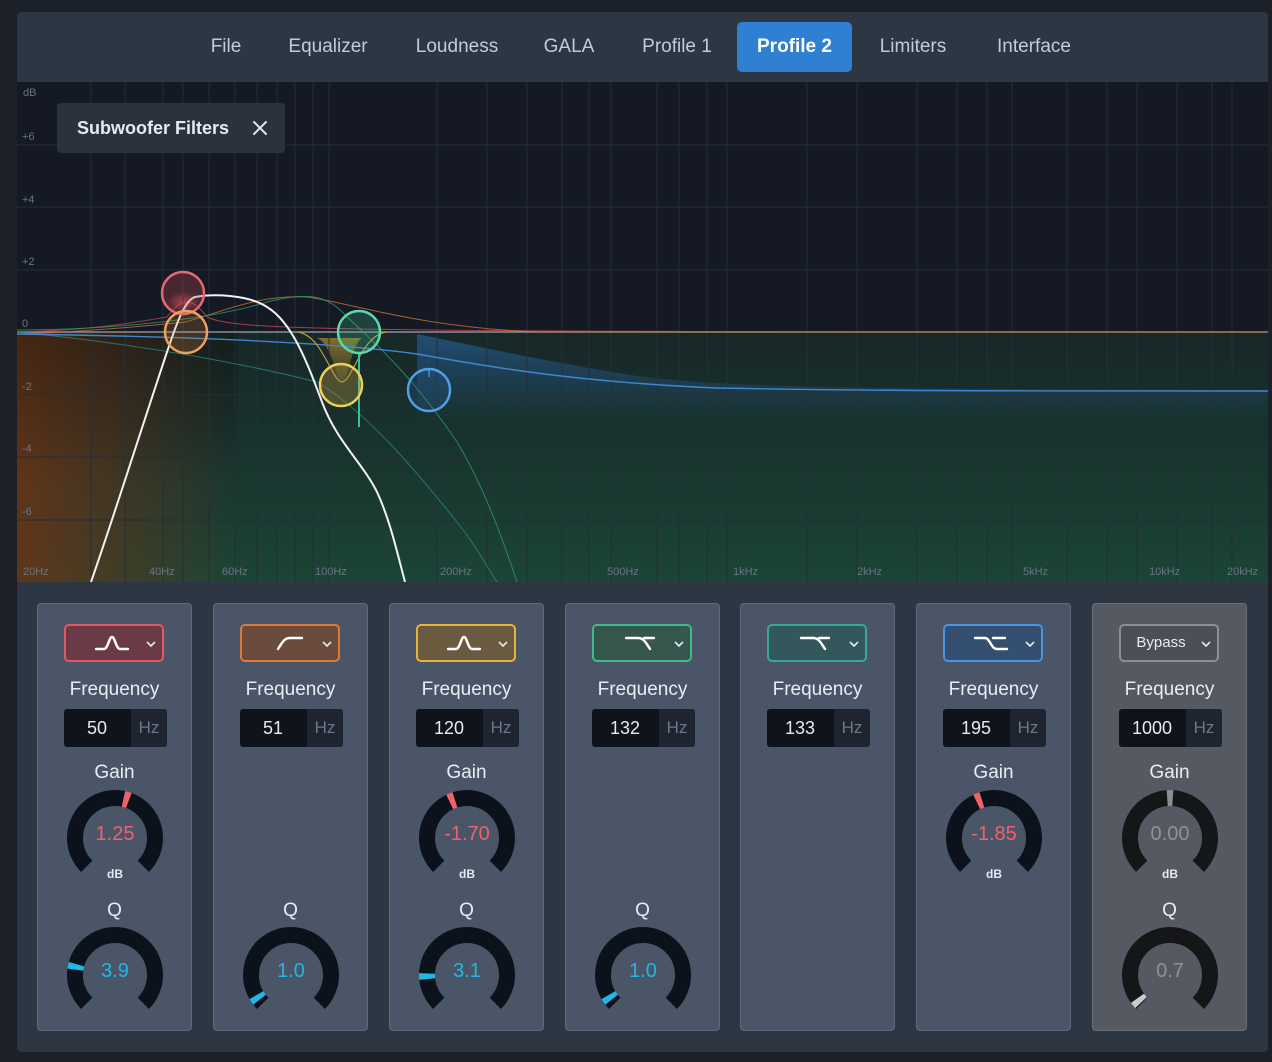  Describe the element at coordinates (331, 572) in the screenshot. I see `freq-tick-100hz: 100Hz` at that location.